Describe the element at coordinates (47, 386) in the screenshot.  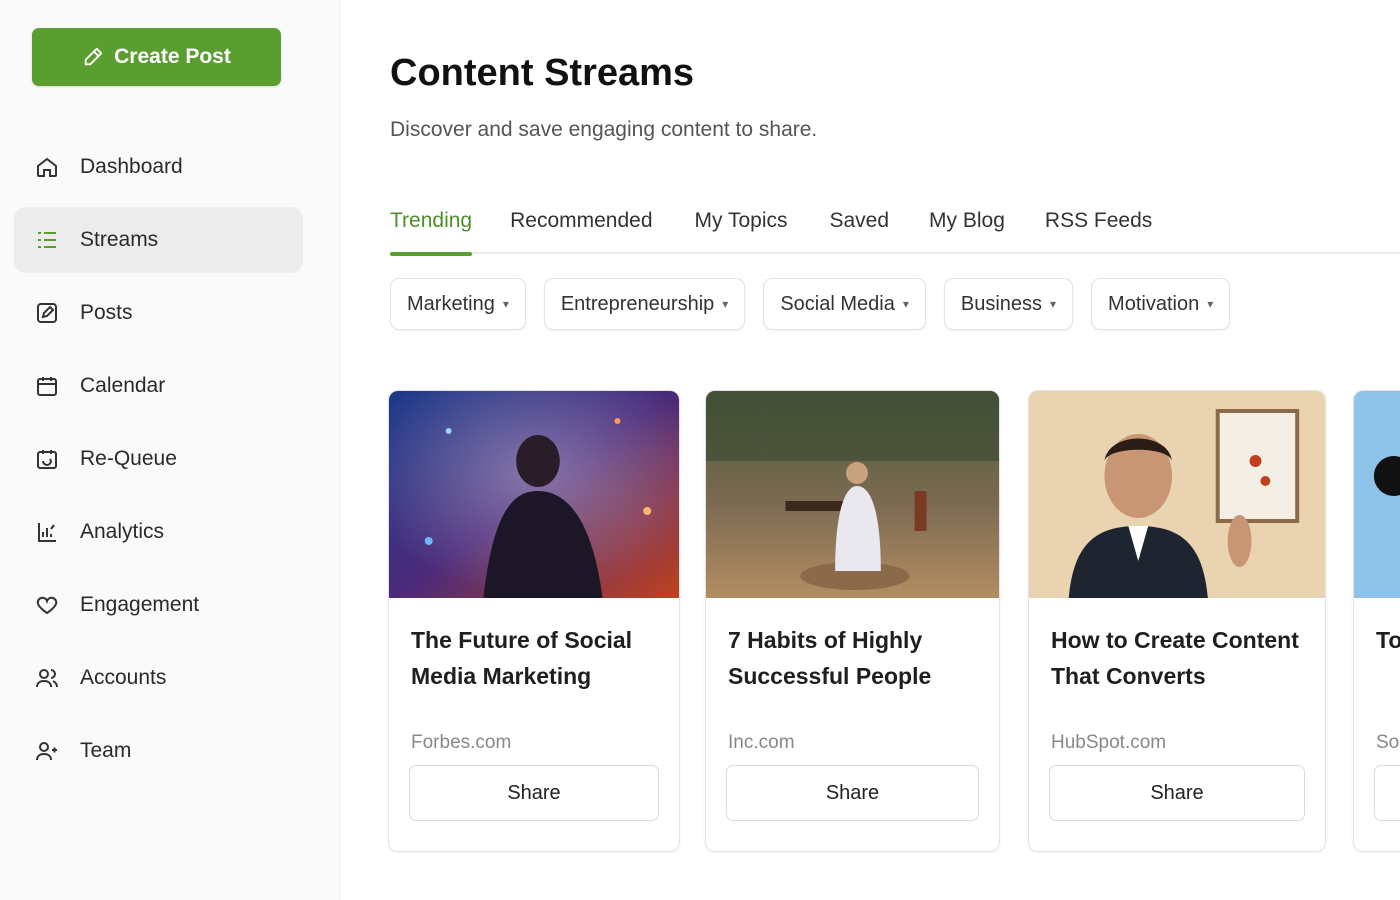
I see `calendar-icon` at that location.